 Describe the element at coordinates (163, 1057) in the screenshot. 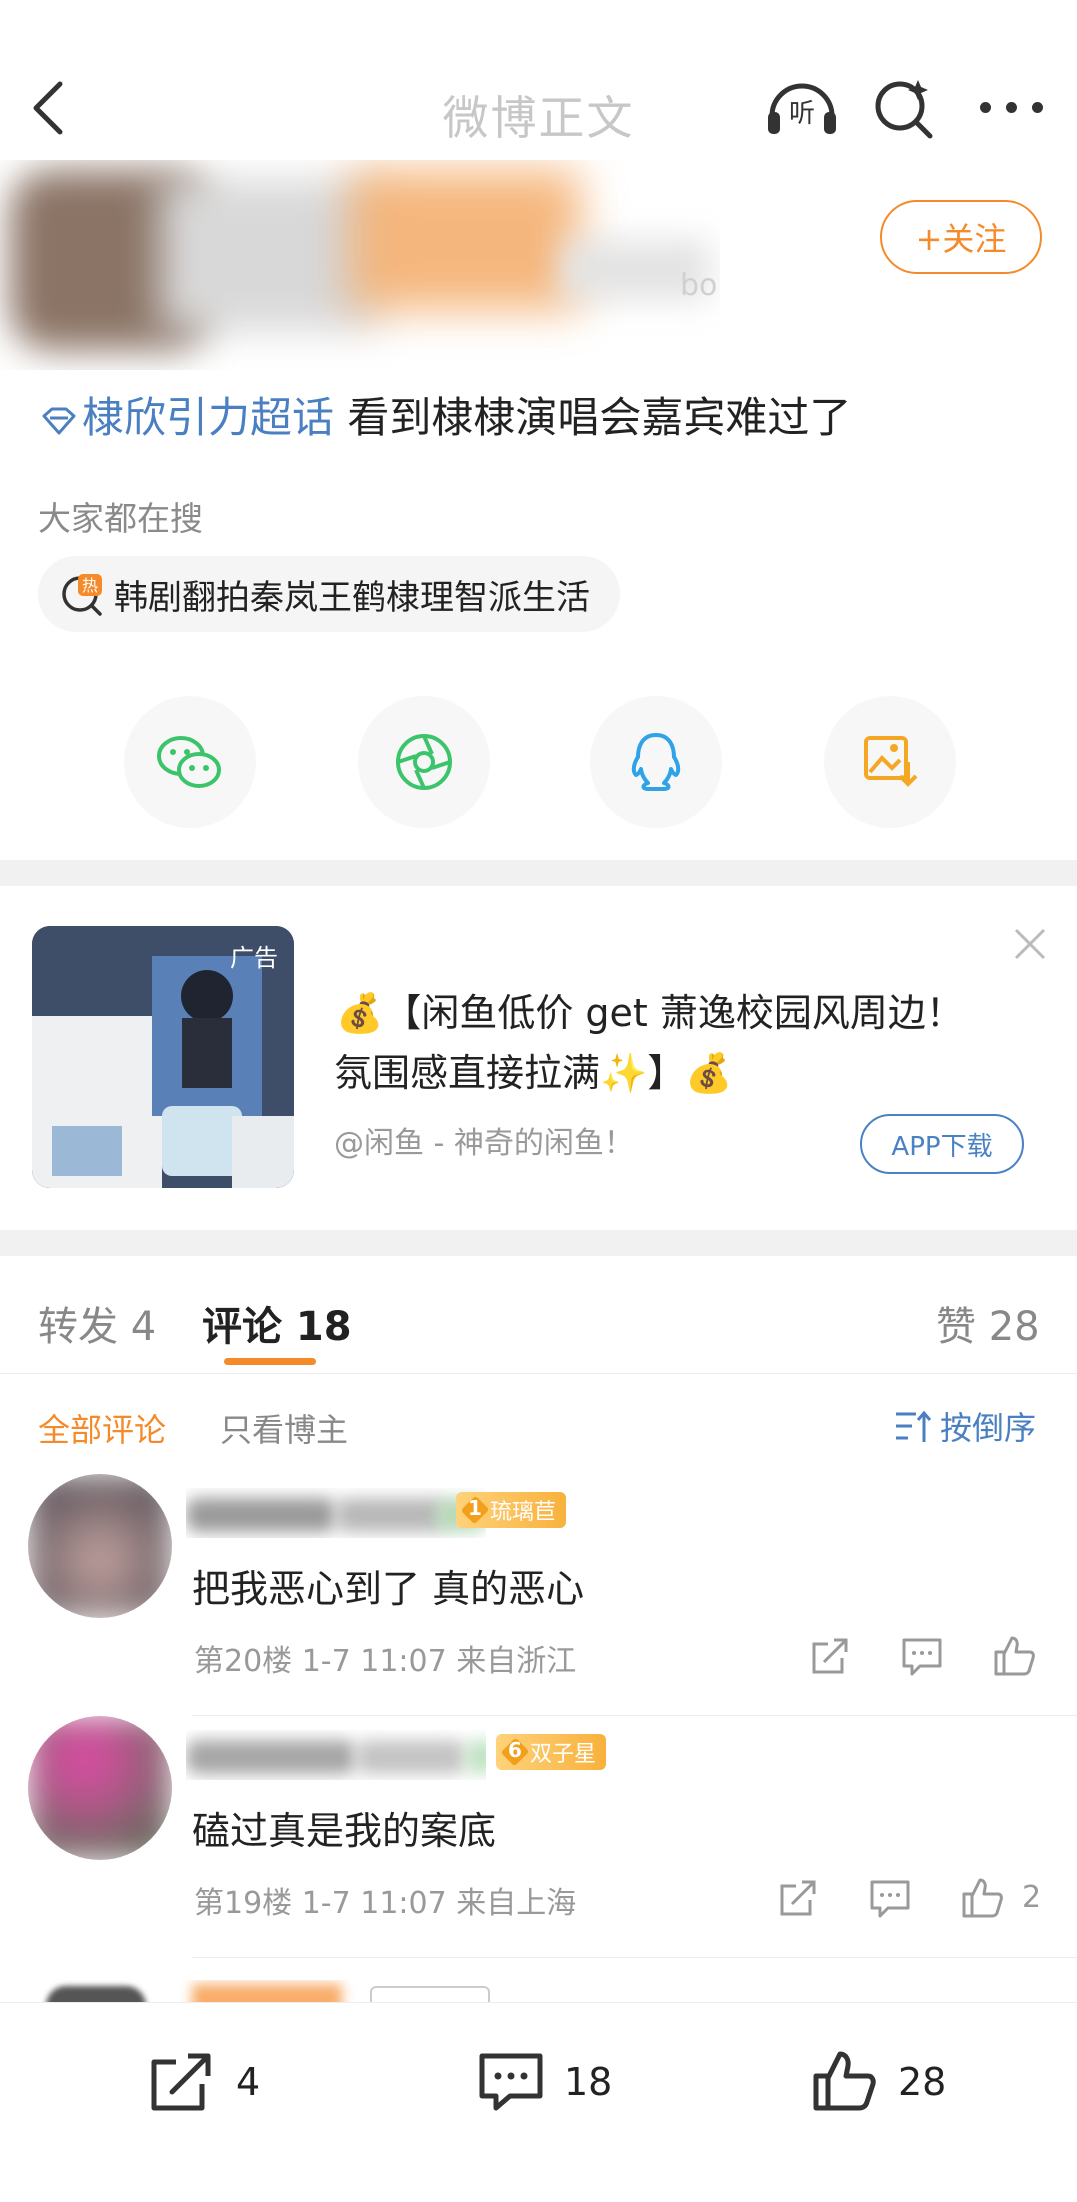

I see `ad-thumbnail: 广告` at that location.